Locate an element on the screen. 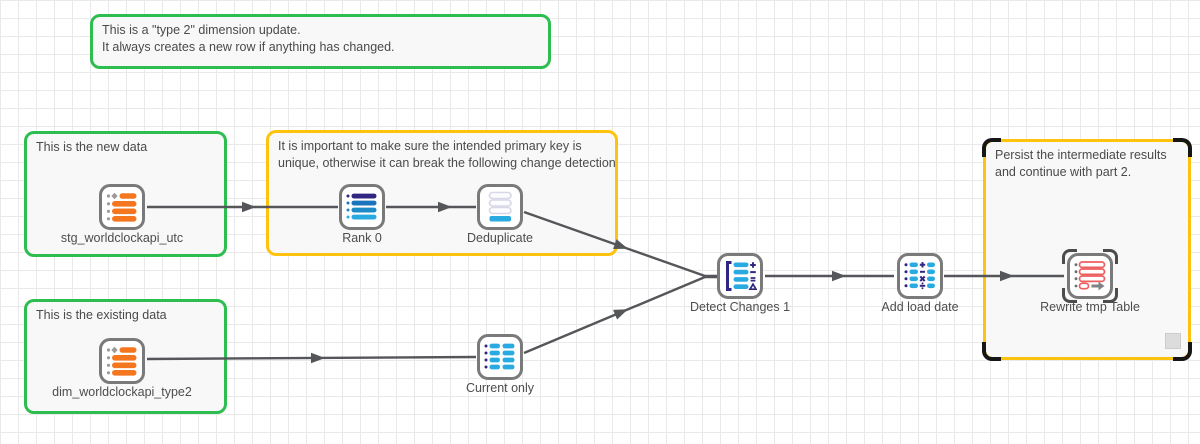 The image size is (1200, 444). note-text: This is the existing data is located at coordinates (101, 315).